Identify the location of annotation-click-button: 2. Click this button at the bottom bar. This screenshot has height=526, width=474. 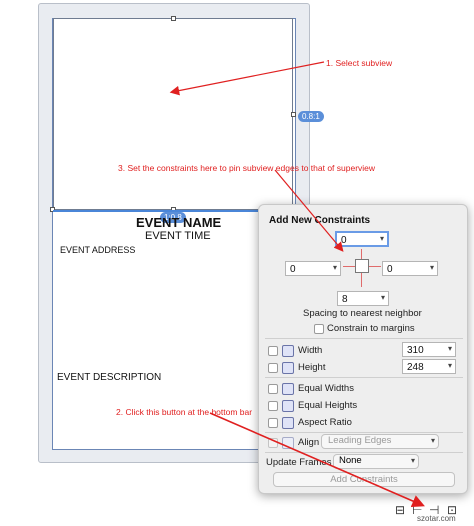
(184, 412).